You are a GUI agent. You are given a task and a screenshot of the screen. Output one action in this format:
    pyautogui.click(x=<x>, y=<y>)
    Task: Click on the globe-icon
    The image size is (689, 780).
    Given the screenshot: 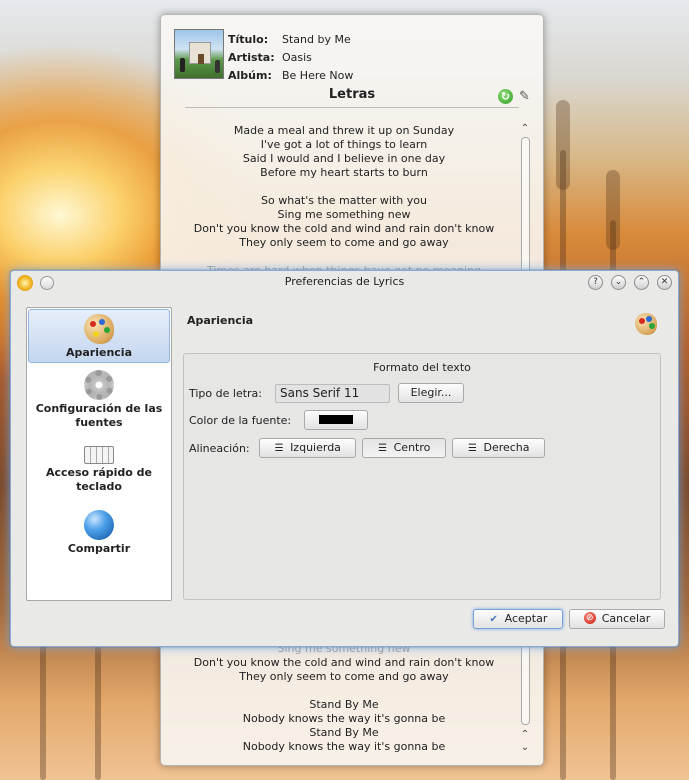 What is the action you would take?
    pyautogui.click(x=99, y=525)
    